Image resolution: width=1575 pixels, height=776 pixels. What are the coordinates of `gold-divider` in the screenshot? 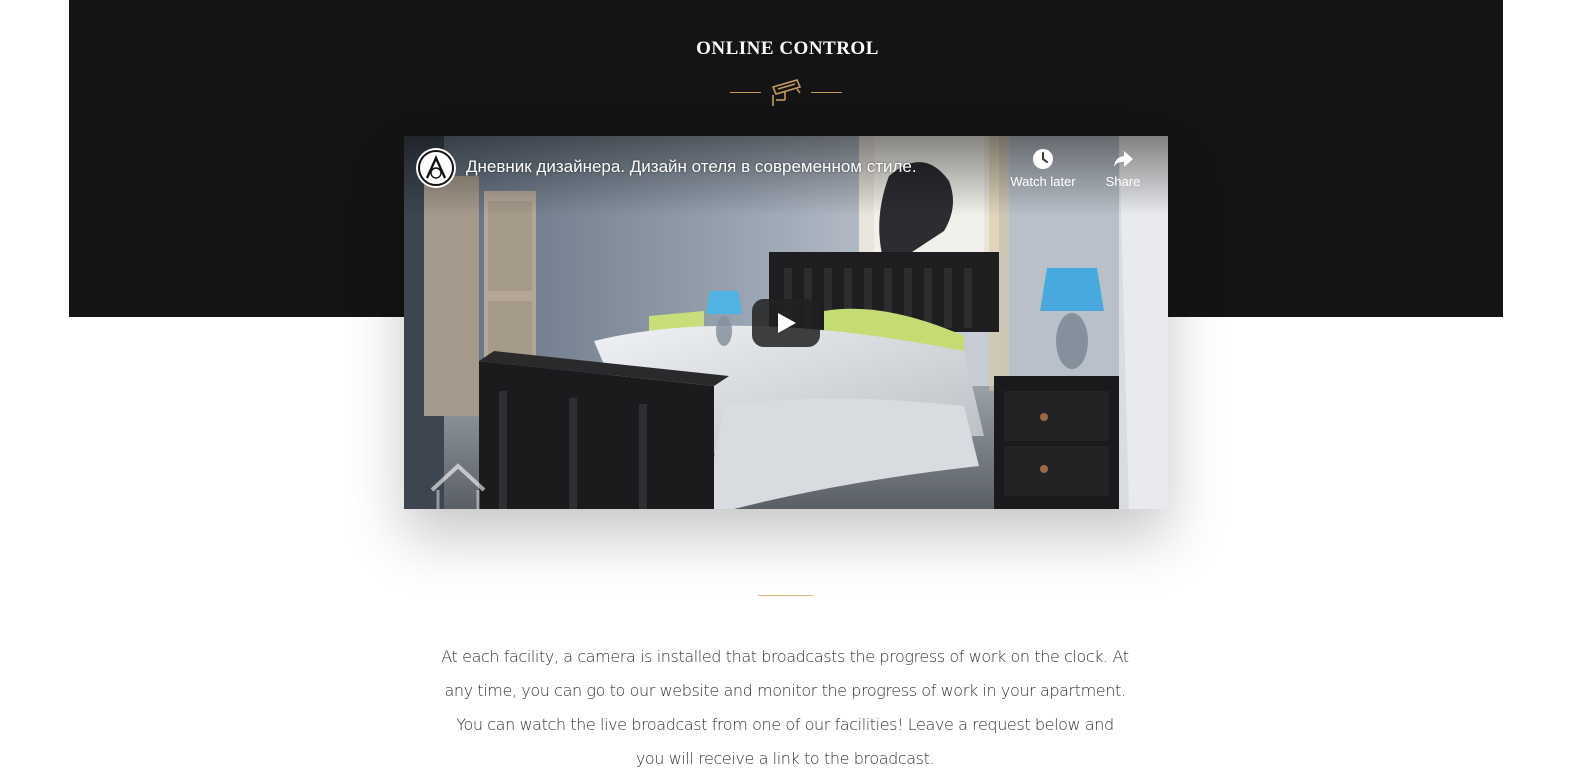 It's located at (785, 595).